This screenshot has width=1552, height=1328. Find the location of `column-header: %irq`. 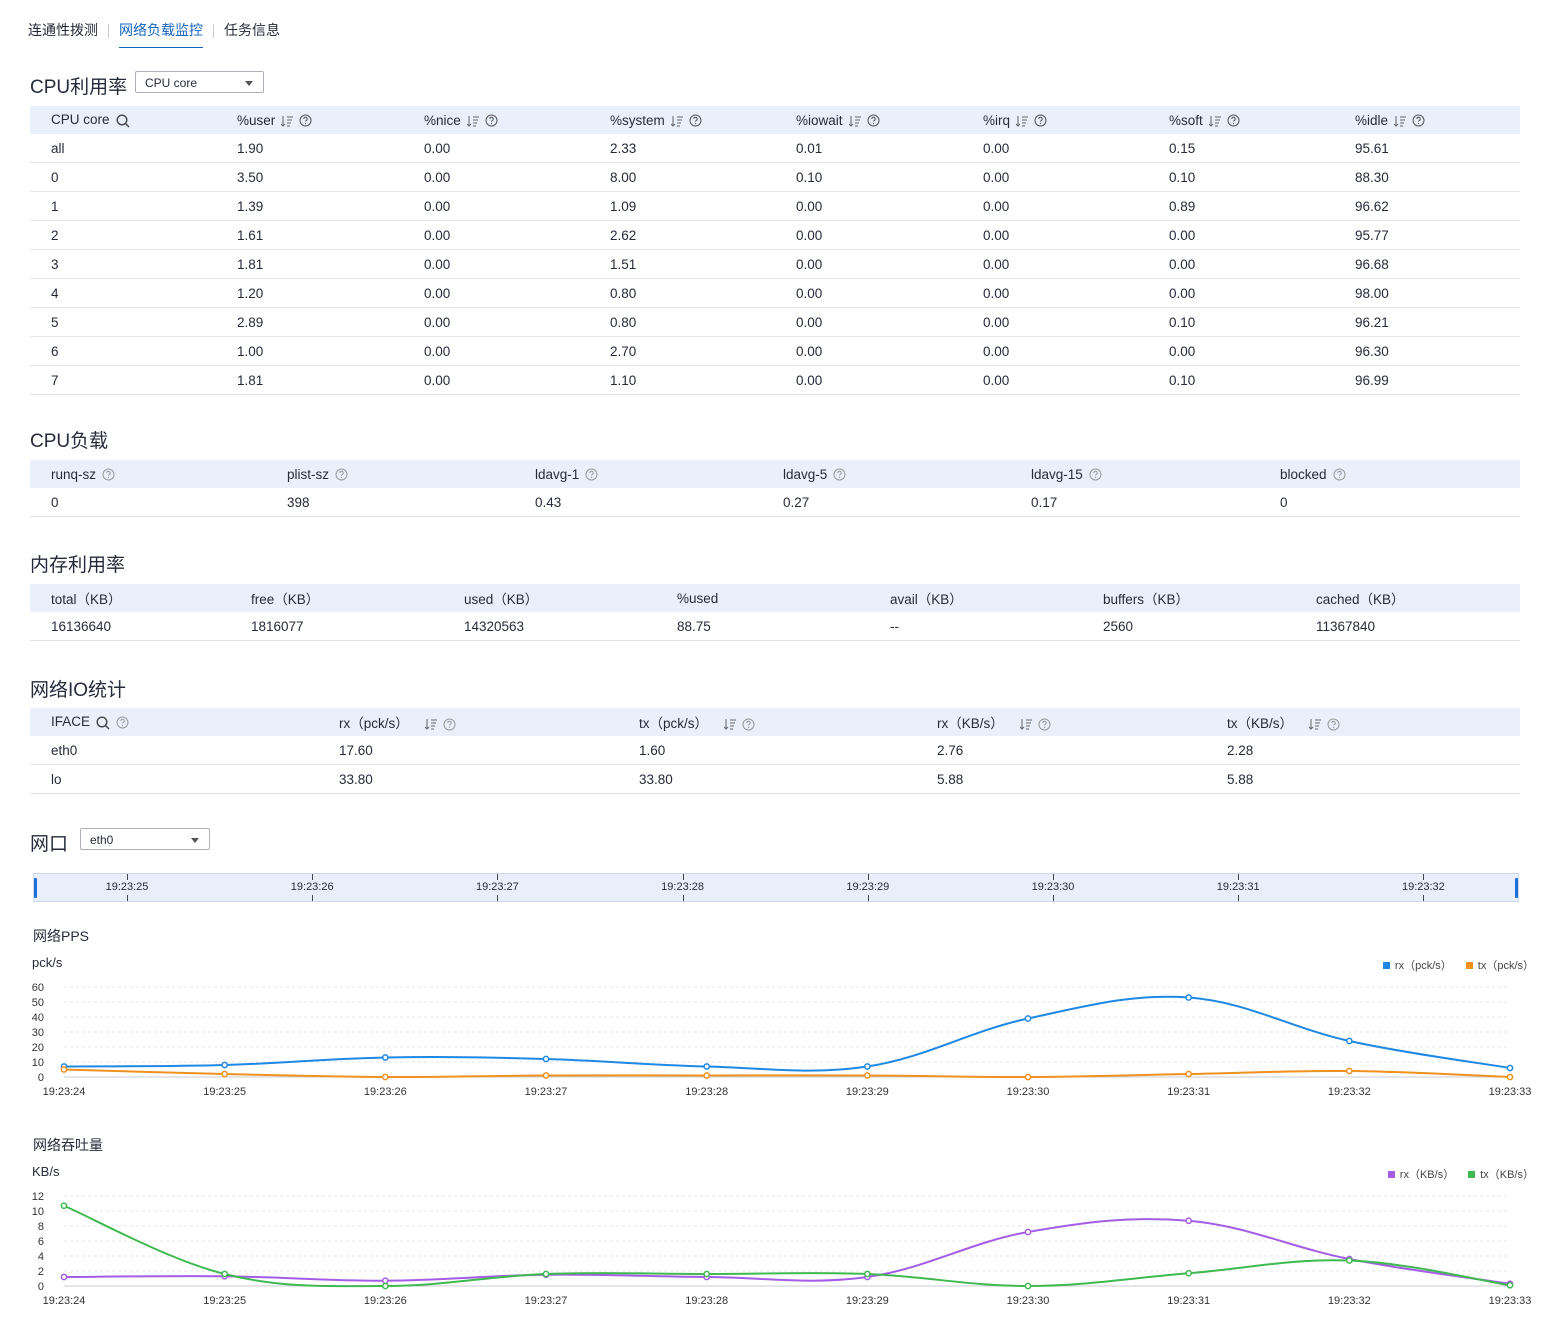

column-header: %irq is located at coordinates (1055, 120).